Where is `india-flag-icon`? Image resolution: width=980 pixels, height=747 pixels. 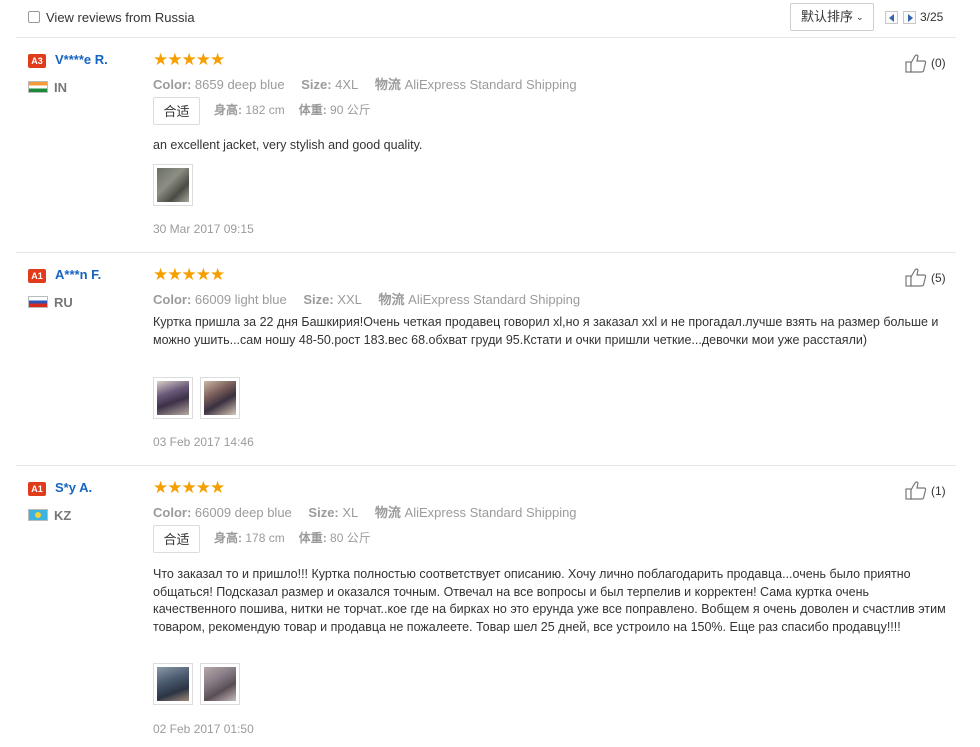
india-flag-icon is located at coordinates (38, 87).